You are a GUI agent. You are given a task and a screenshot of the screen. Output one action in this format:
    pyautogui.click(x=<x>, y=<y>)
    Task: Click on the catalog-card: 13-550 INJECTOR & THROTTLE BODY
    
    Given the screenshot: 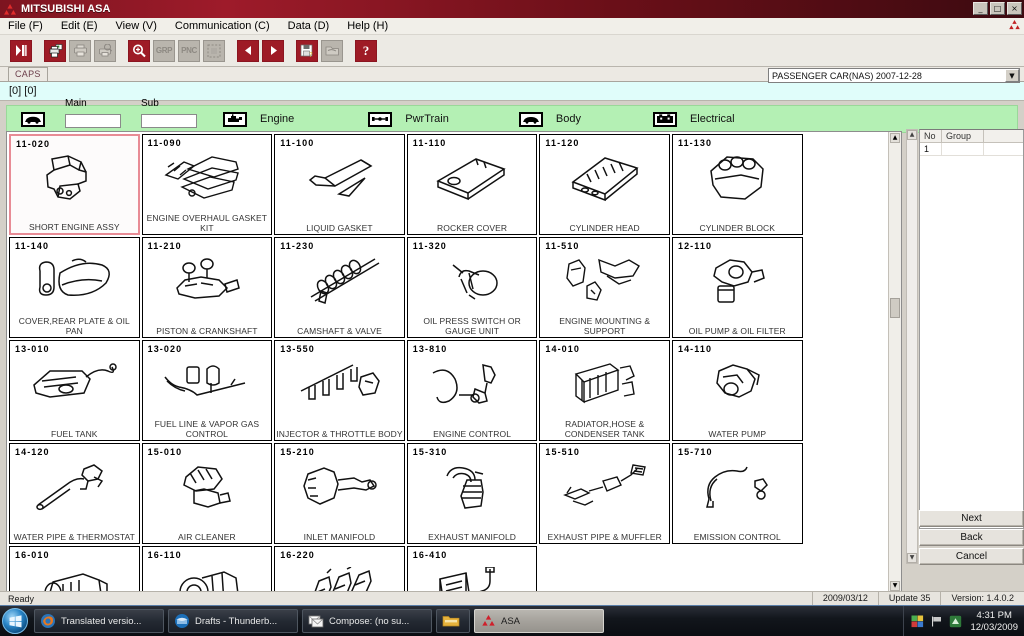 What is the action you would take?
    pyautogui.click(x=339, y=390)
    